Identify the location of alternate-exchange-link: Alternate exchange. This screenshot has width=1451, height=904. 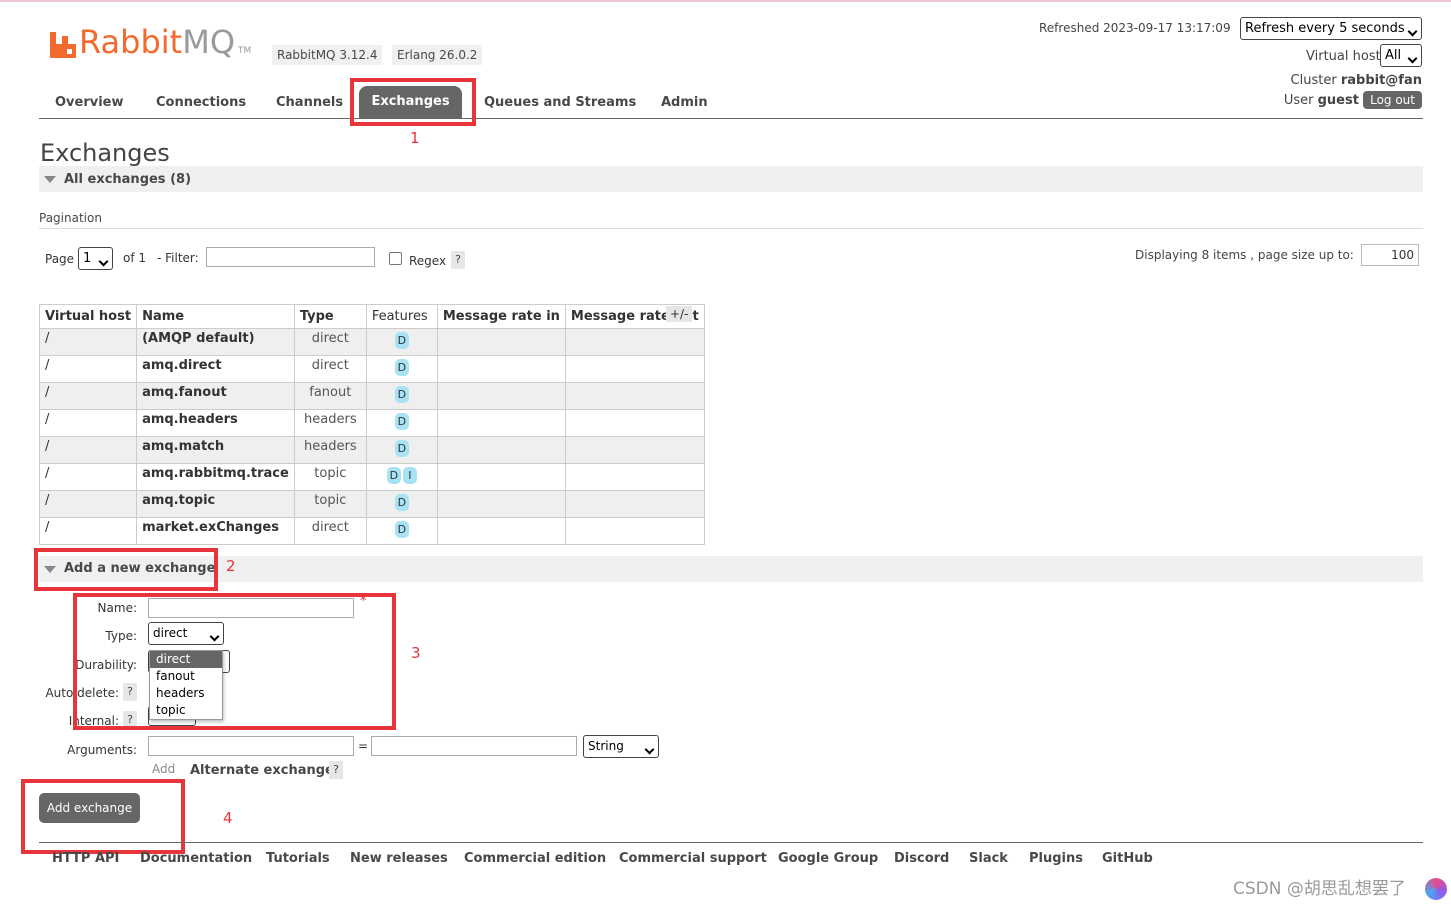
(262, 770).